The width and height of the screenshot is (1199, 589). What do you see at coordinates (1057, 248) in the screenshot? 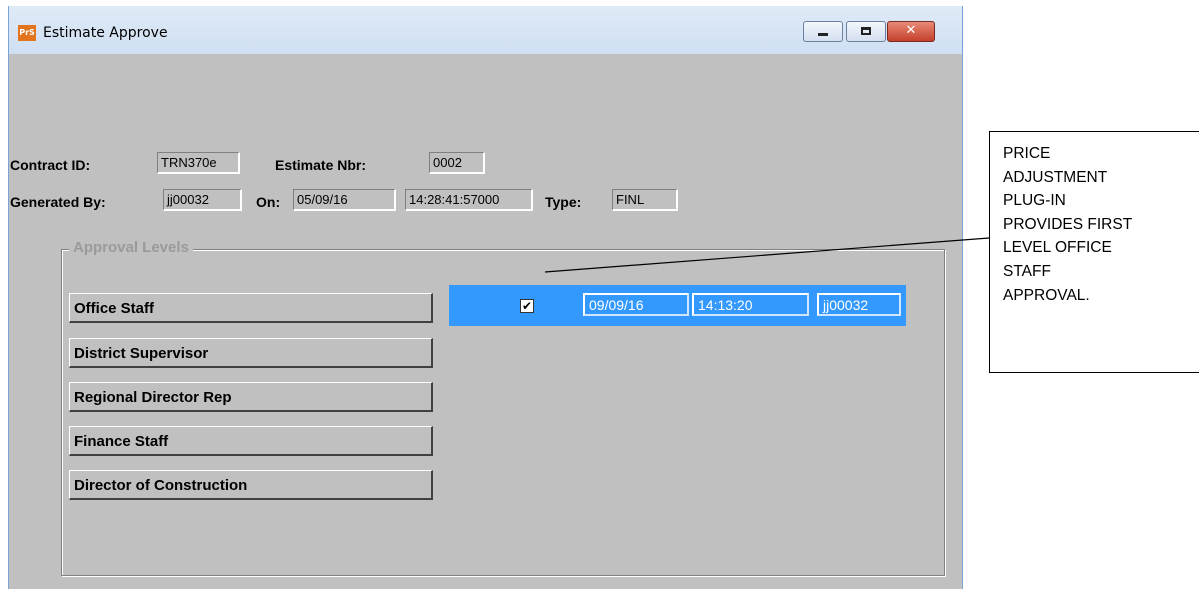
I see `callout-line: LEVEL OFFICE` at bounding box center [1057, 248].